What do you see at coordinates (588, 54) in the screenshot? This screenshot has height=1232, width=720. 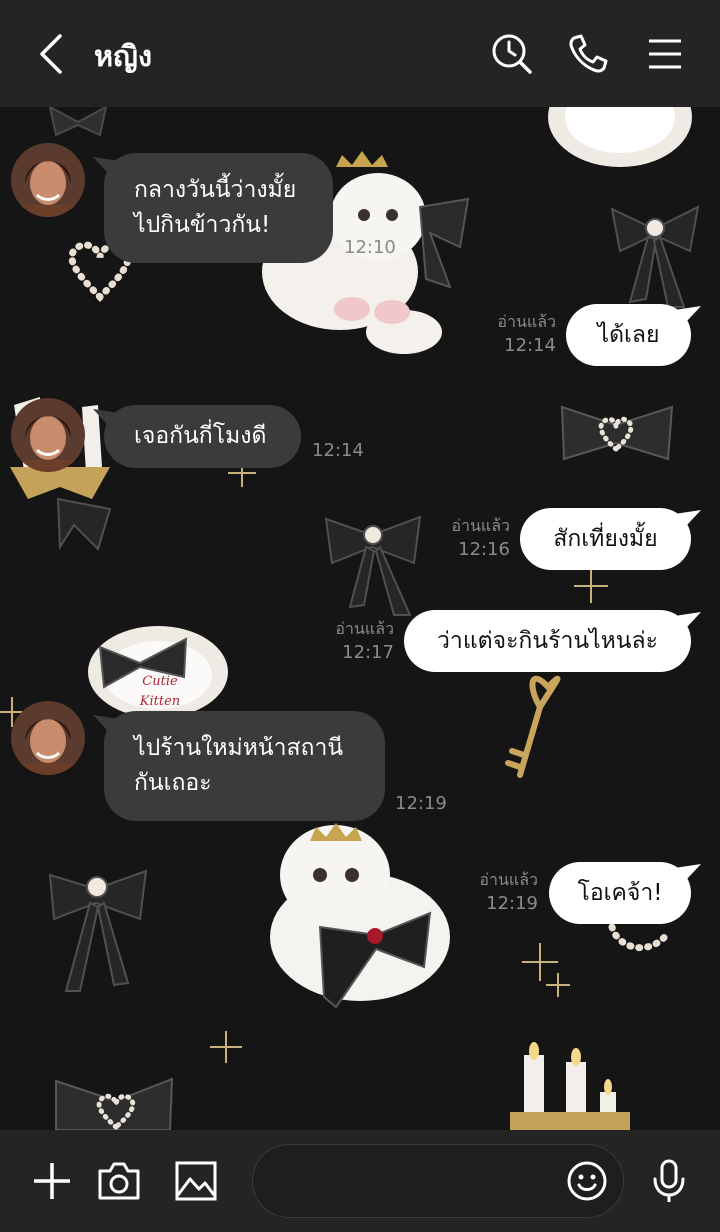 I see `phone-icon` at bounding box center [588, 54].